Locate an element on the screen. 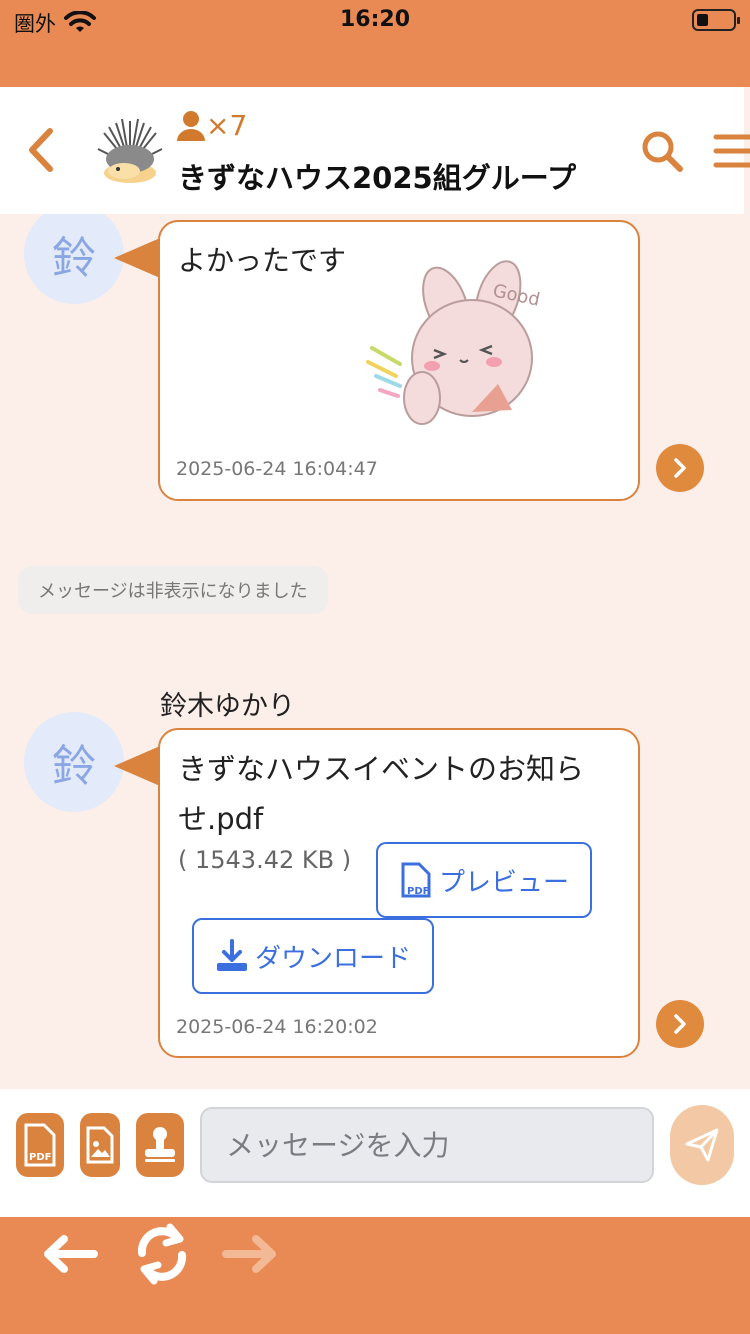 The width and height of the screenshot is (750, 1334). group-title: きずなハウス2025組グループ is located at coordinates (377, 178).